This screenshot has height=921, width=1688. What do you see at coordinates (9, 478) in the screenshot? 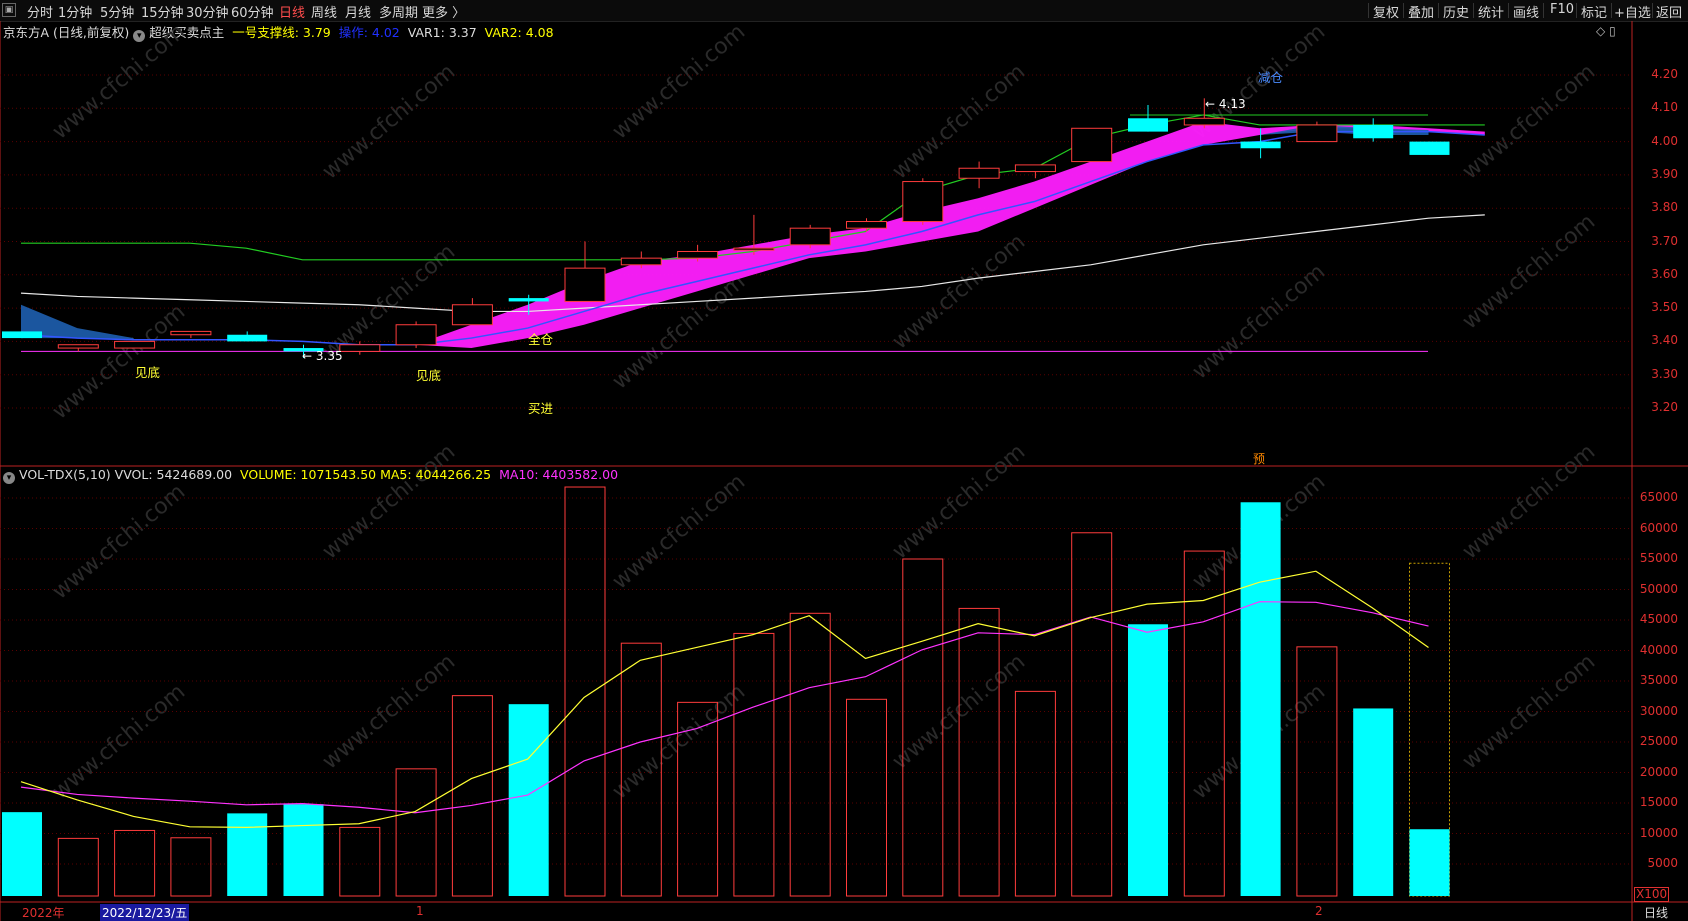
I see `volume-toggle-icon: ▾` at bounding box center [9, 478].